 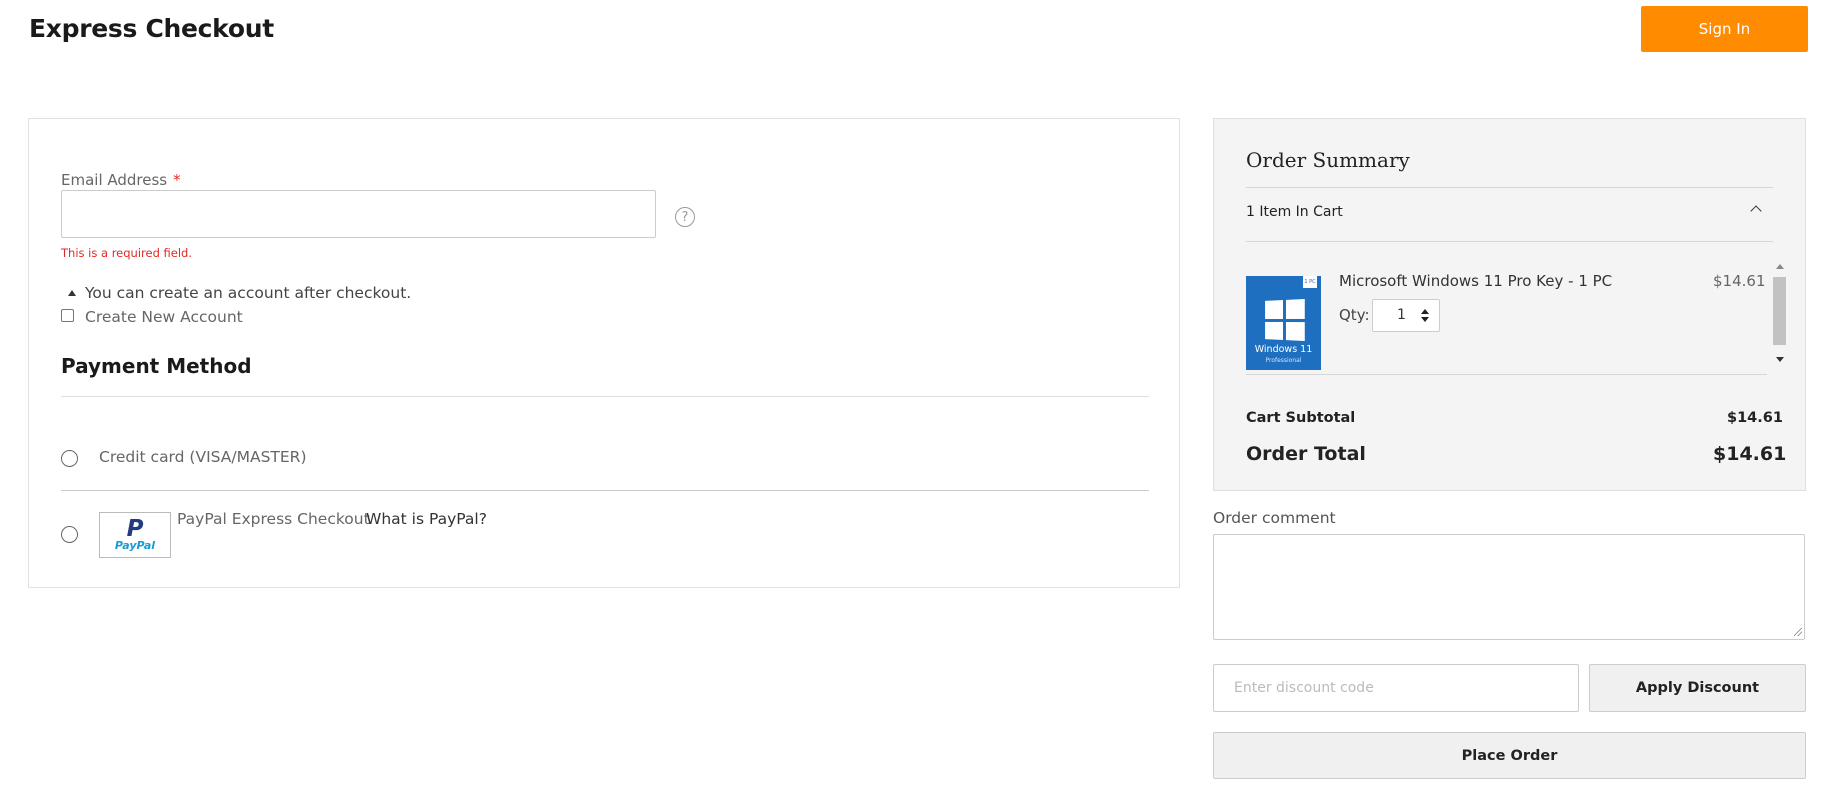 What do you see at coordinates (685, 217) in the screenshot?
I see `help-icon: ?` at bounding box center [685, 217].